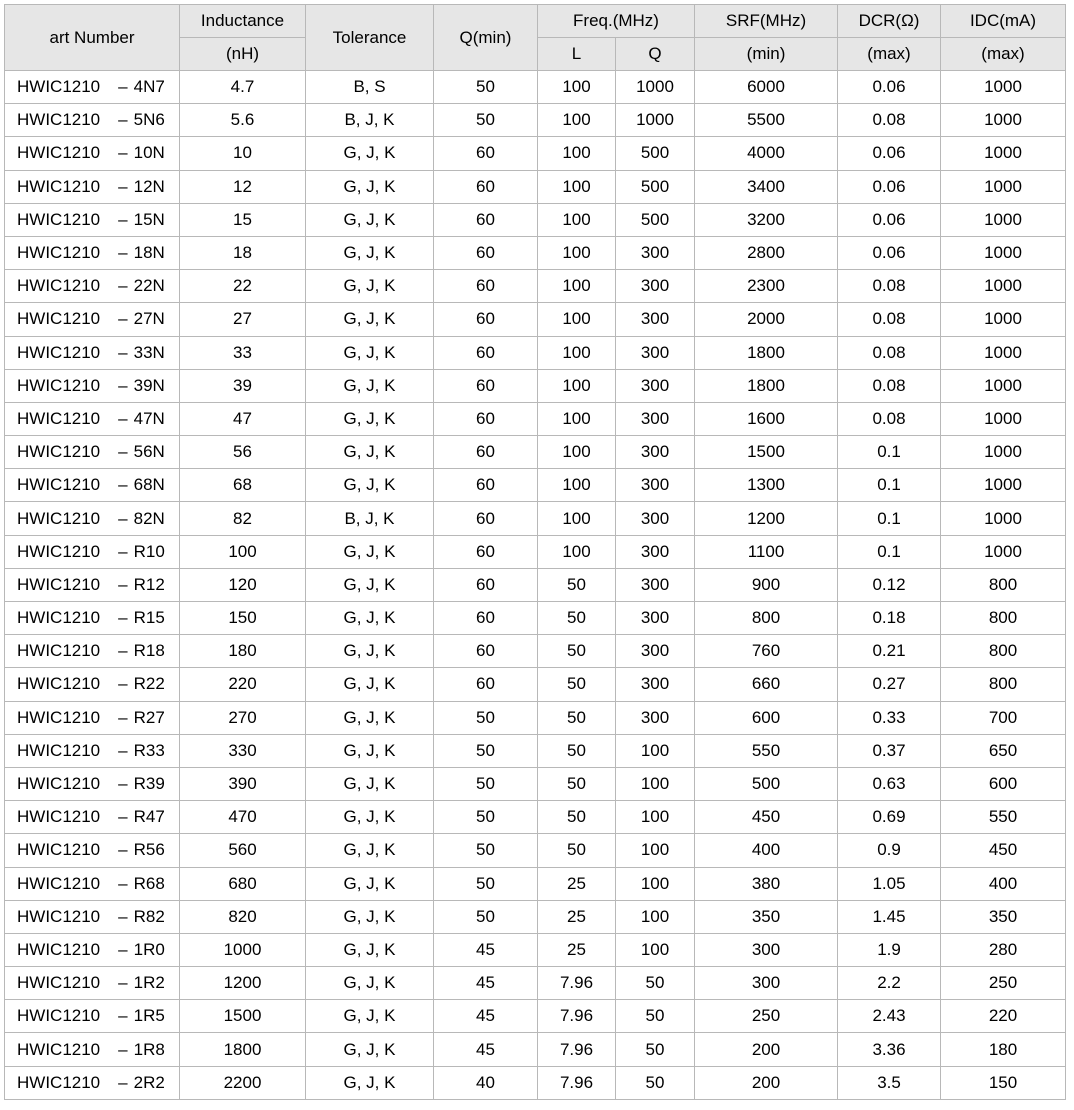 The image size is (1074, 1110). What do you see at coordinates (242, 21) in the screenshot?
I see `header-inductance: Inductance` at bounding box center [242, 21].